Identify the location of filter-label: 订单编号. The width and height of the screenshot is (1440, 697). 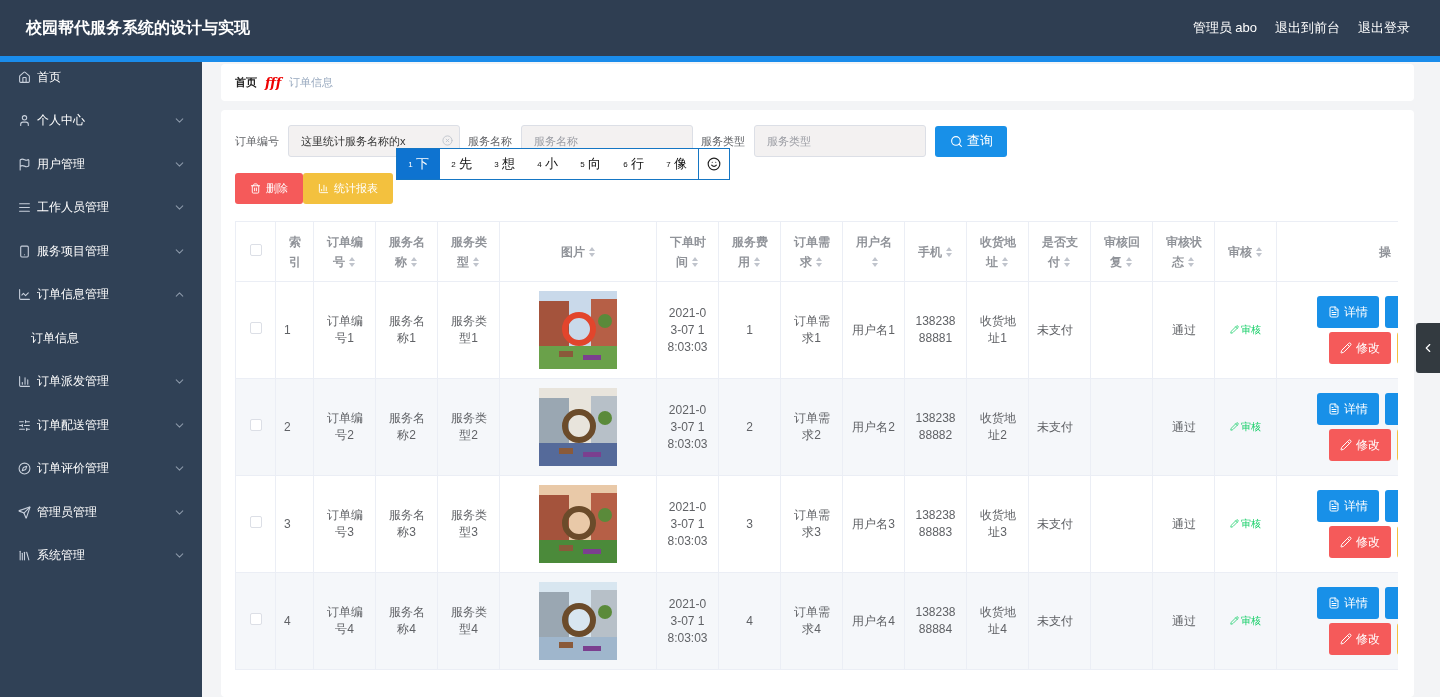
(257, 141).